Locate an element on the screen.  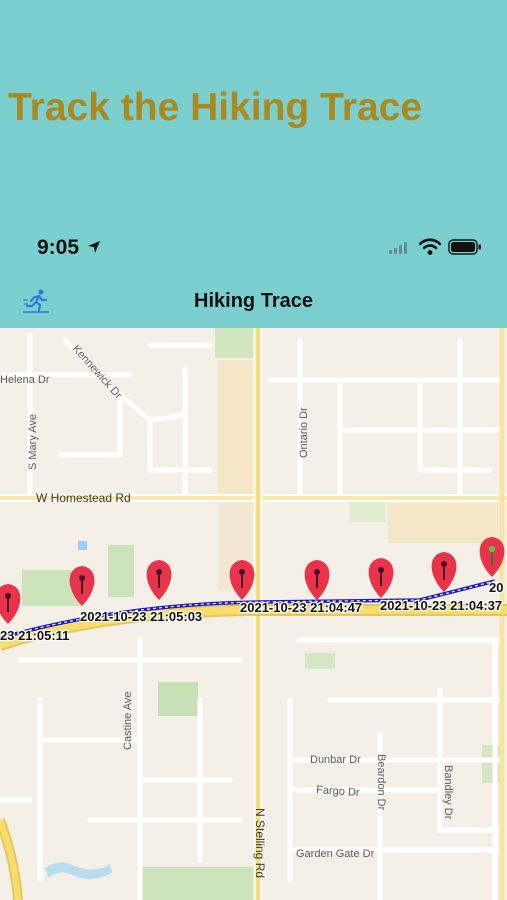
pond is located at coordinates (82, 545).